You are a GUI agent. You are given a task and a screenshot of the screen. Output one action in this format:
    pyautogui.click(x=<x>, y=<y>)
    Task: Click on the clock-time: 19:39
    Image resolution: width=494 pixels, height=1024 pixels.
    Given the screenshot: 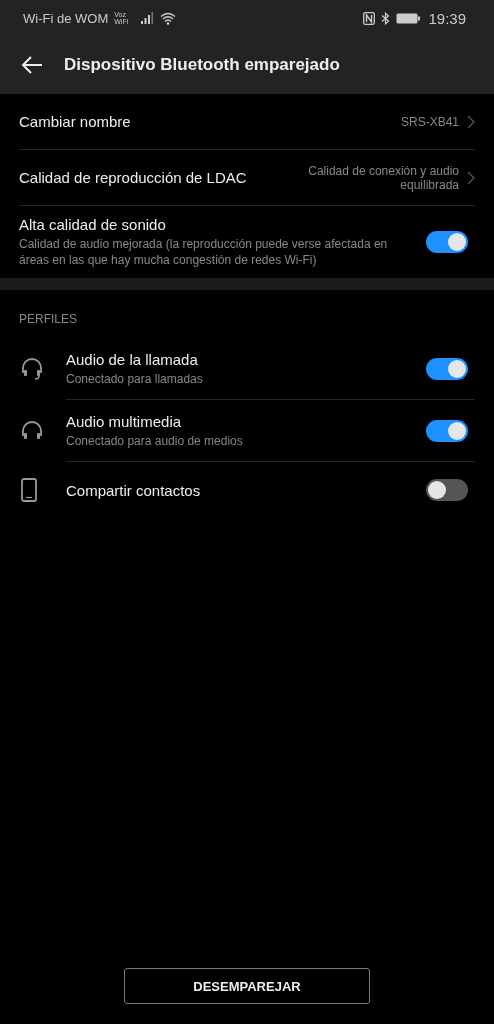 What is the action you would take?
    pyautogui.click(x=447, y=18)
    